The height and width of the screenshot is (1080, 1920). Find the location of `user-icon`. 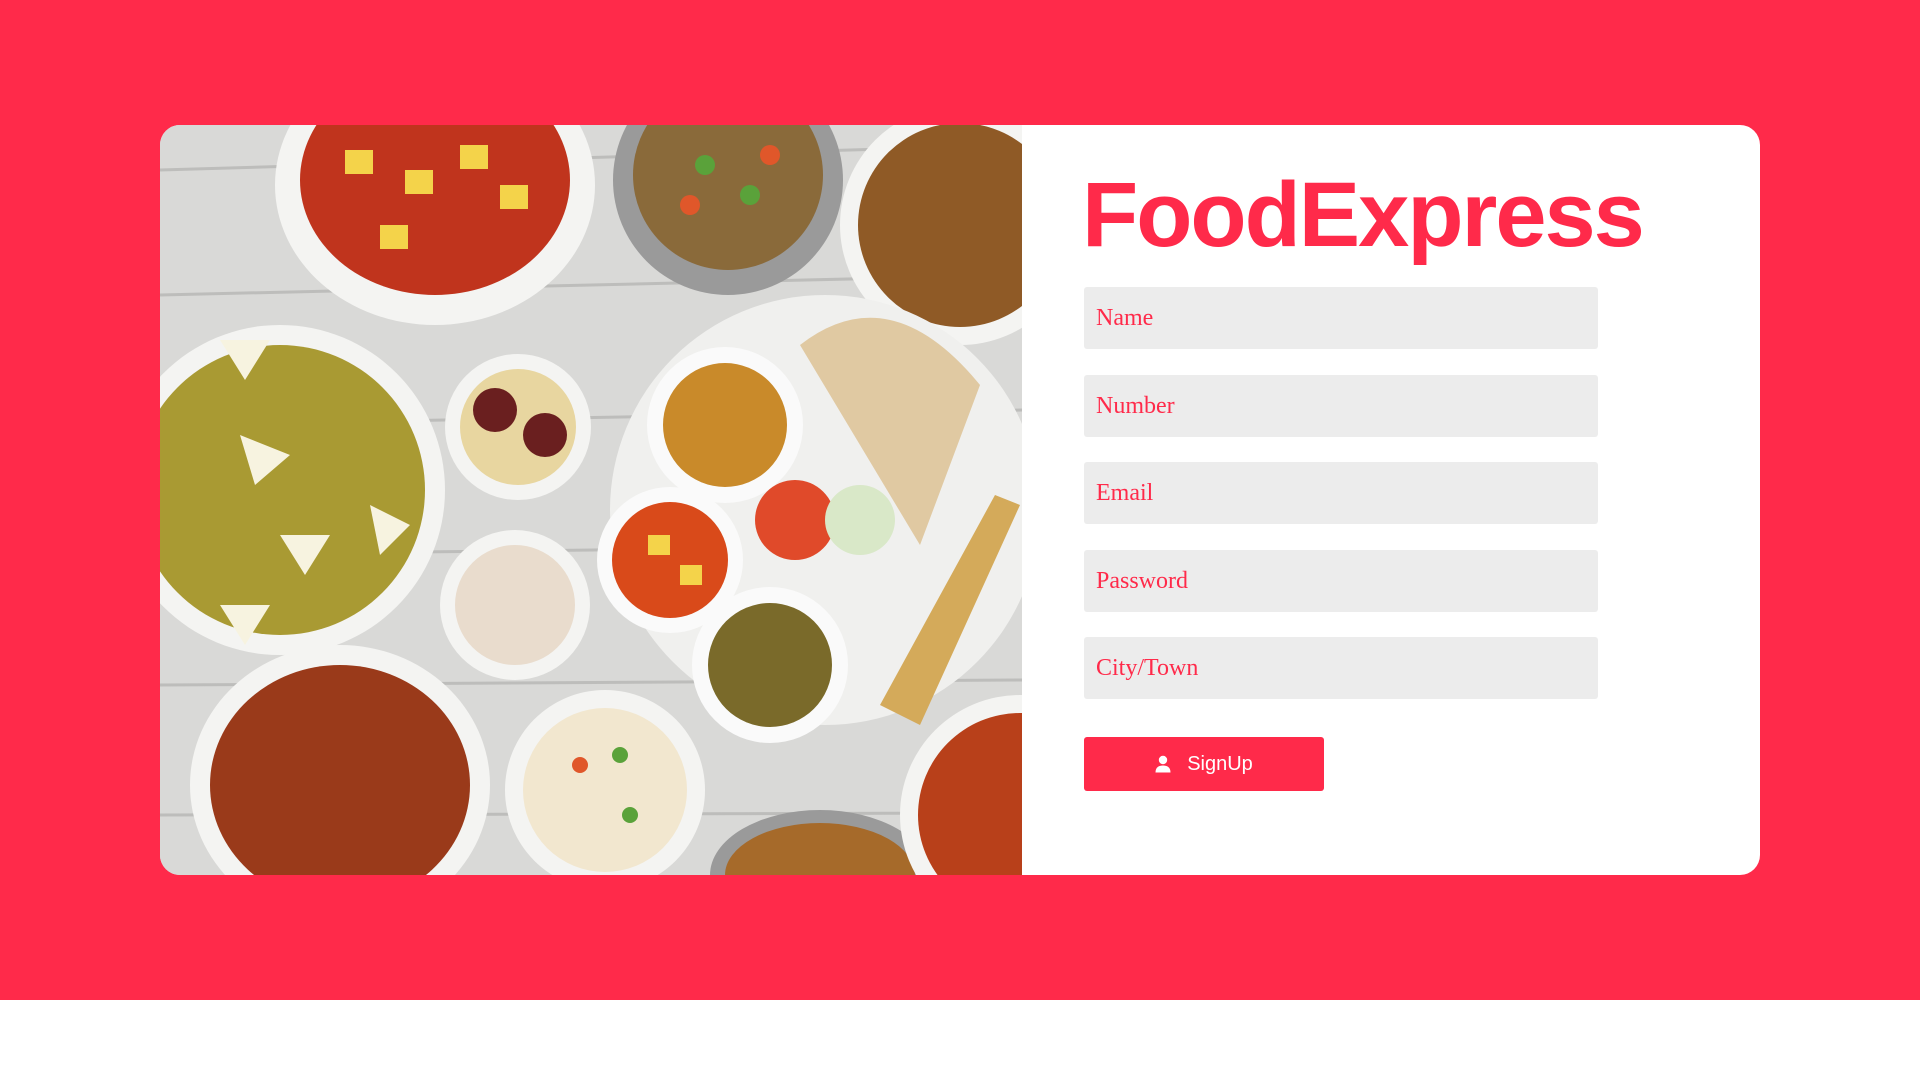

user-icon is located at coordinates (1163, 764).